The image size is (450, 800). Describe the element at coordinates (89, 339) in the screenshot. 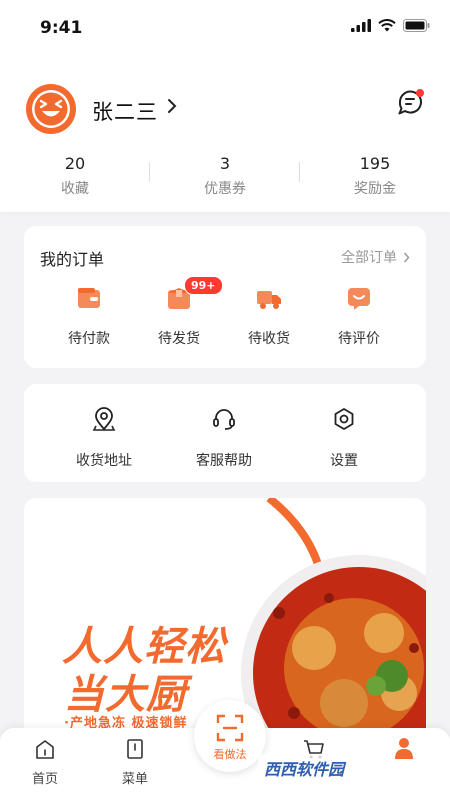

I see `order-label: 待付款` at that location.